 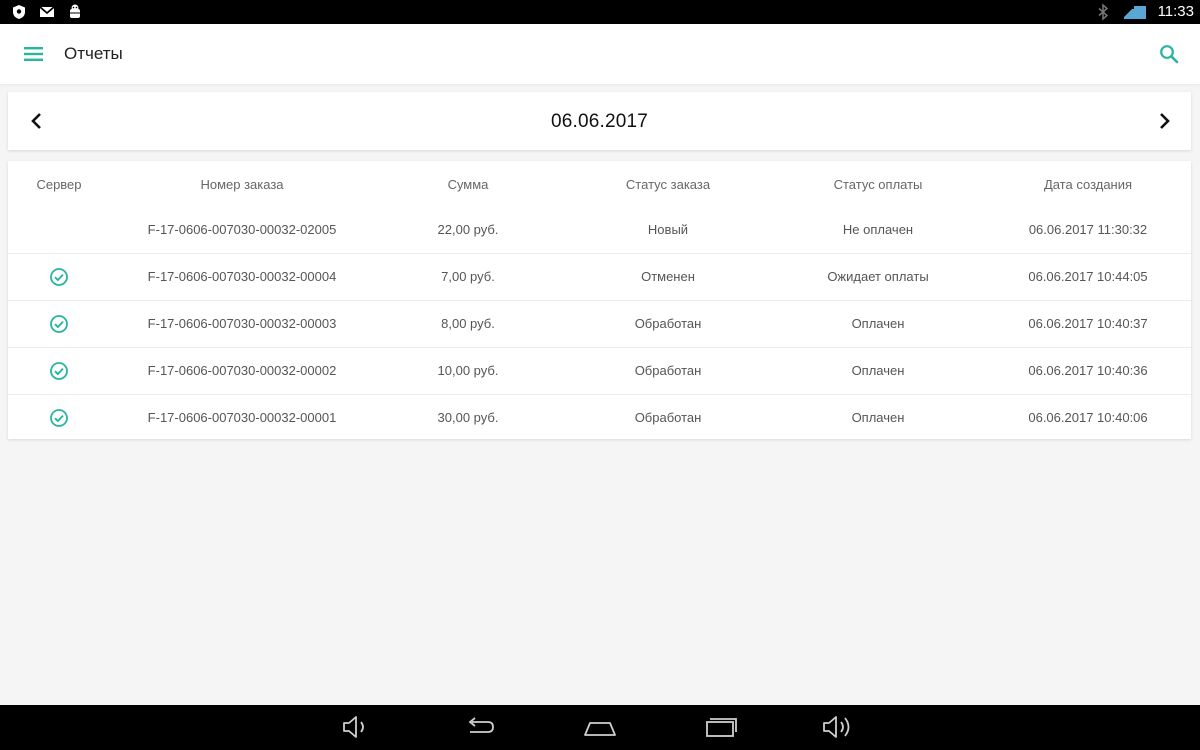 I want to click on chevron-right-icon, so click(x=1164, y=121).